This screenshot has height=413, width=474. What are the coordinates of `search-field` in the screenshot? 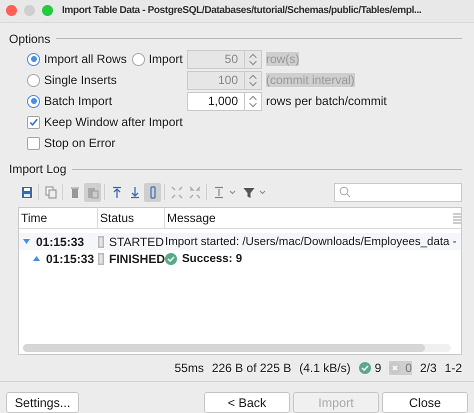 It's located at (398, 192).